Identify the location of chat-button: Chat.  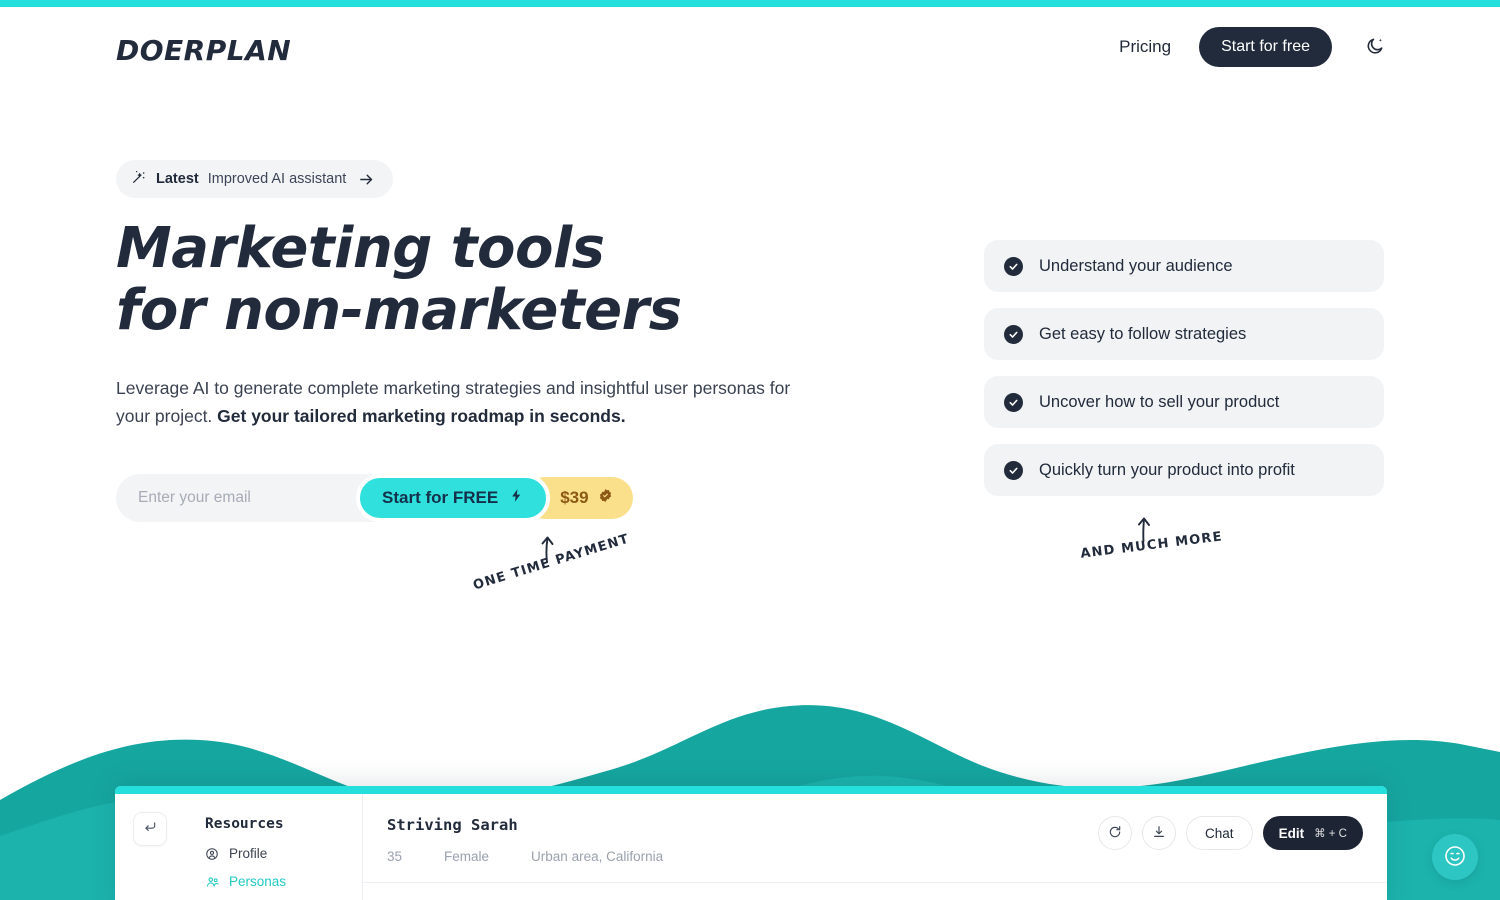
(1219, 833).